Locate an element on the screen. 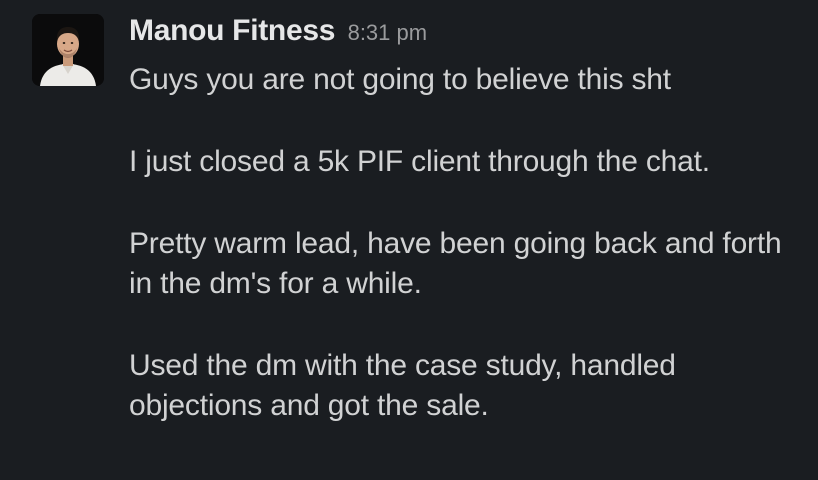 This screenshot has width=818, height=480. user-avatar-photo-icon is located at coordinates (68, 50).